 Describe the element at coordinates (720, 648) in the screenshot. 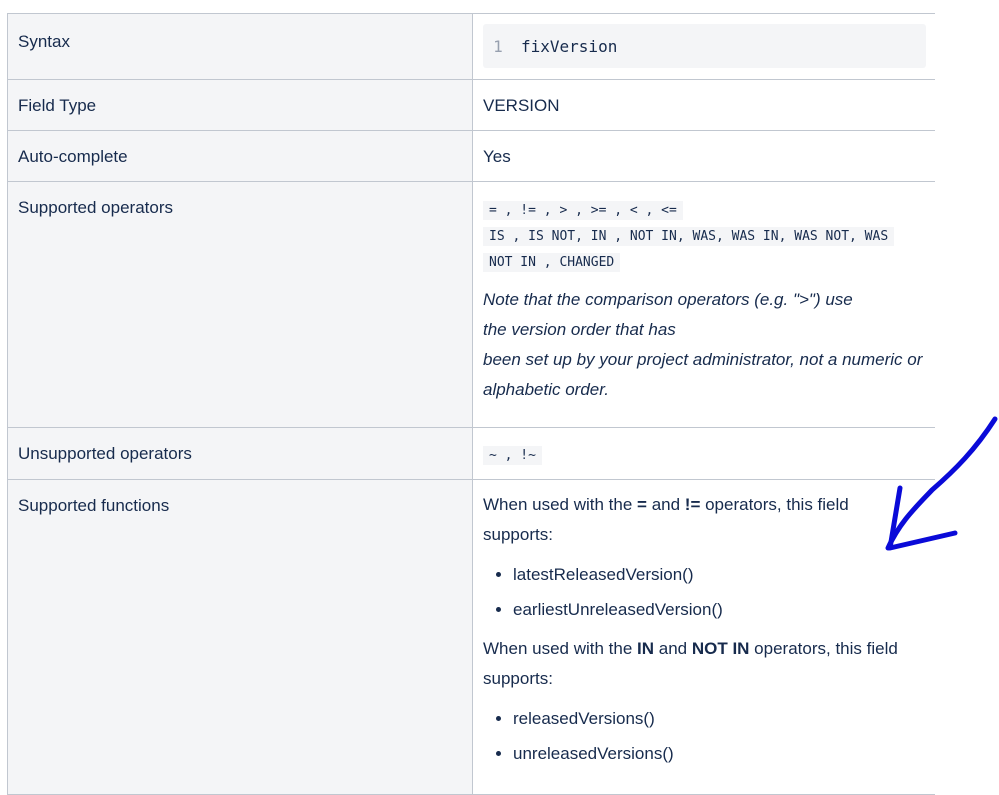

I see `operator-bold: NOT IN` at that location.